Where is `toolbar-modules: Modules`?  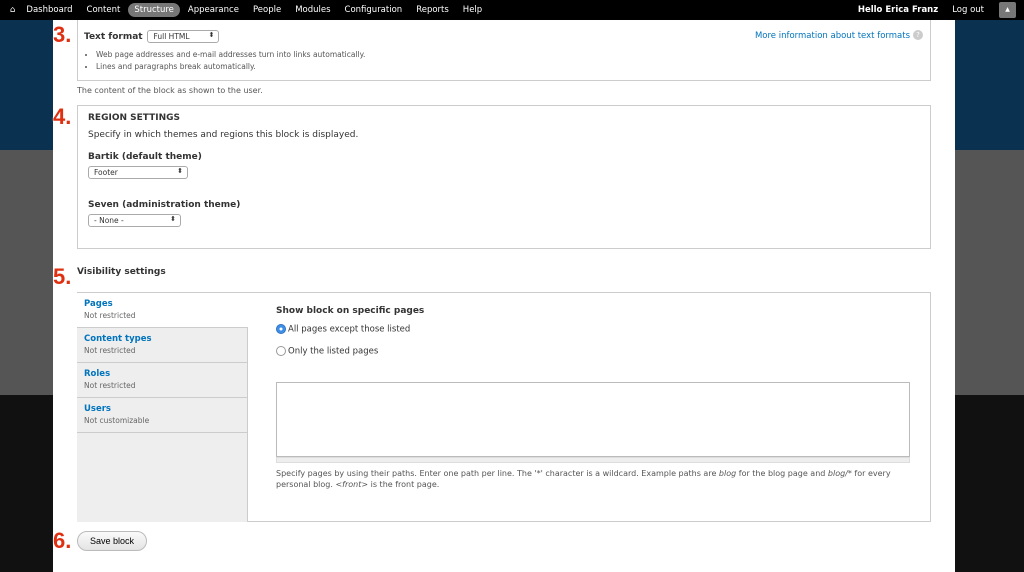
toolbar-modules: Modules is located at coordinates (312, 10).